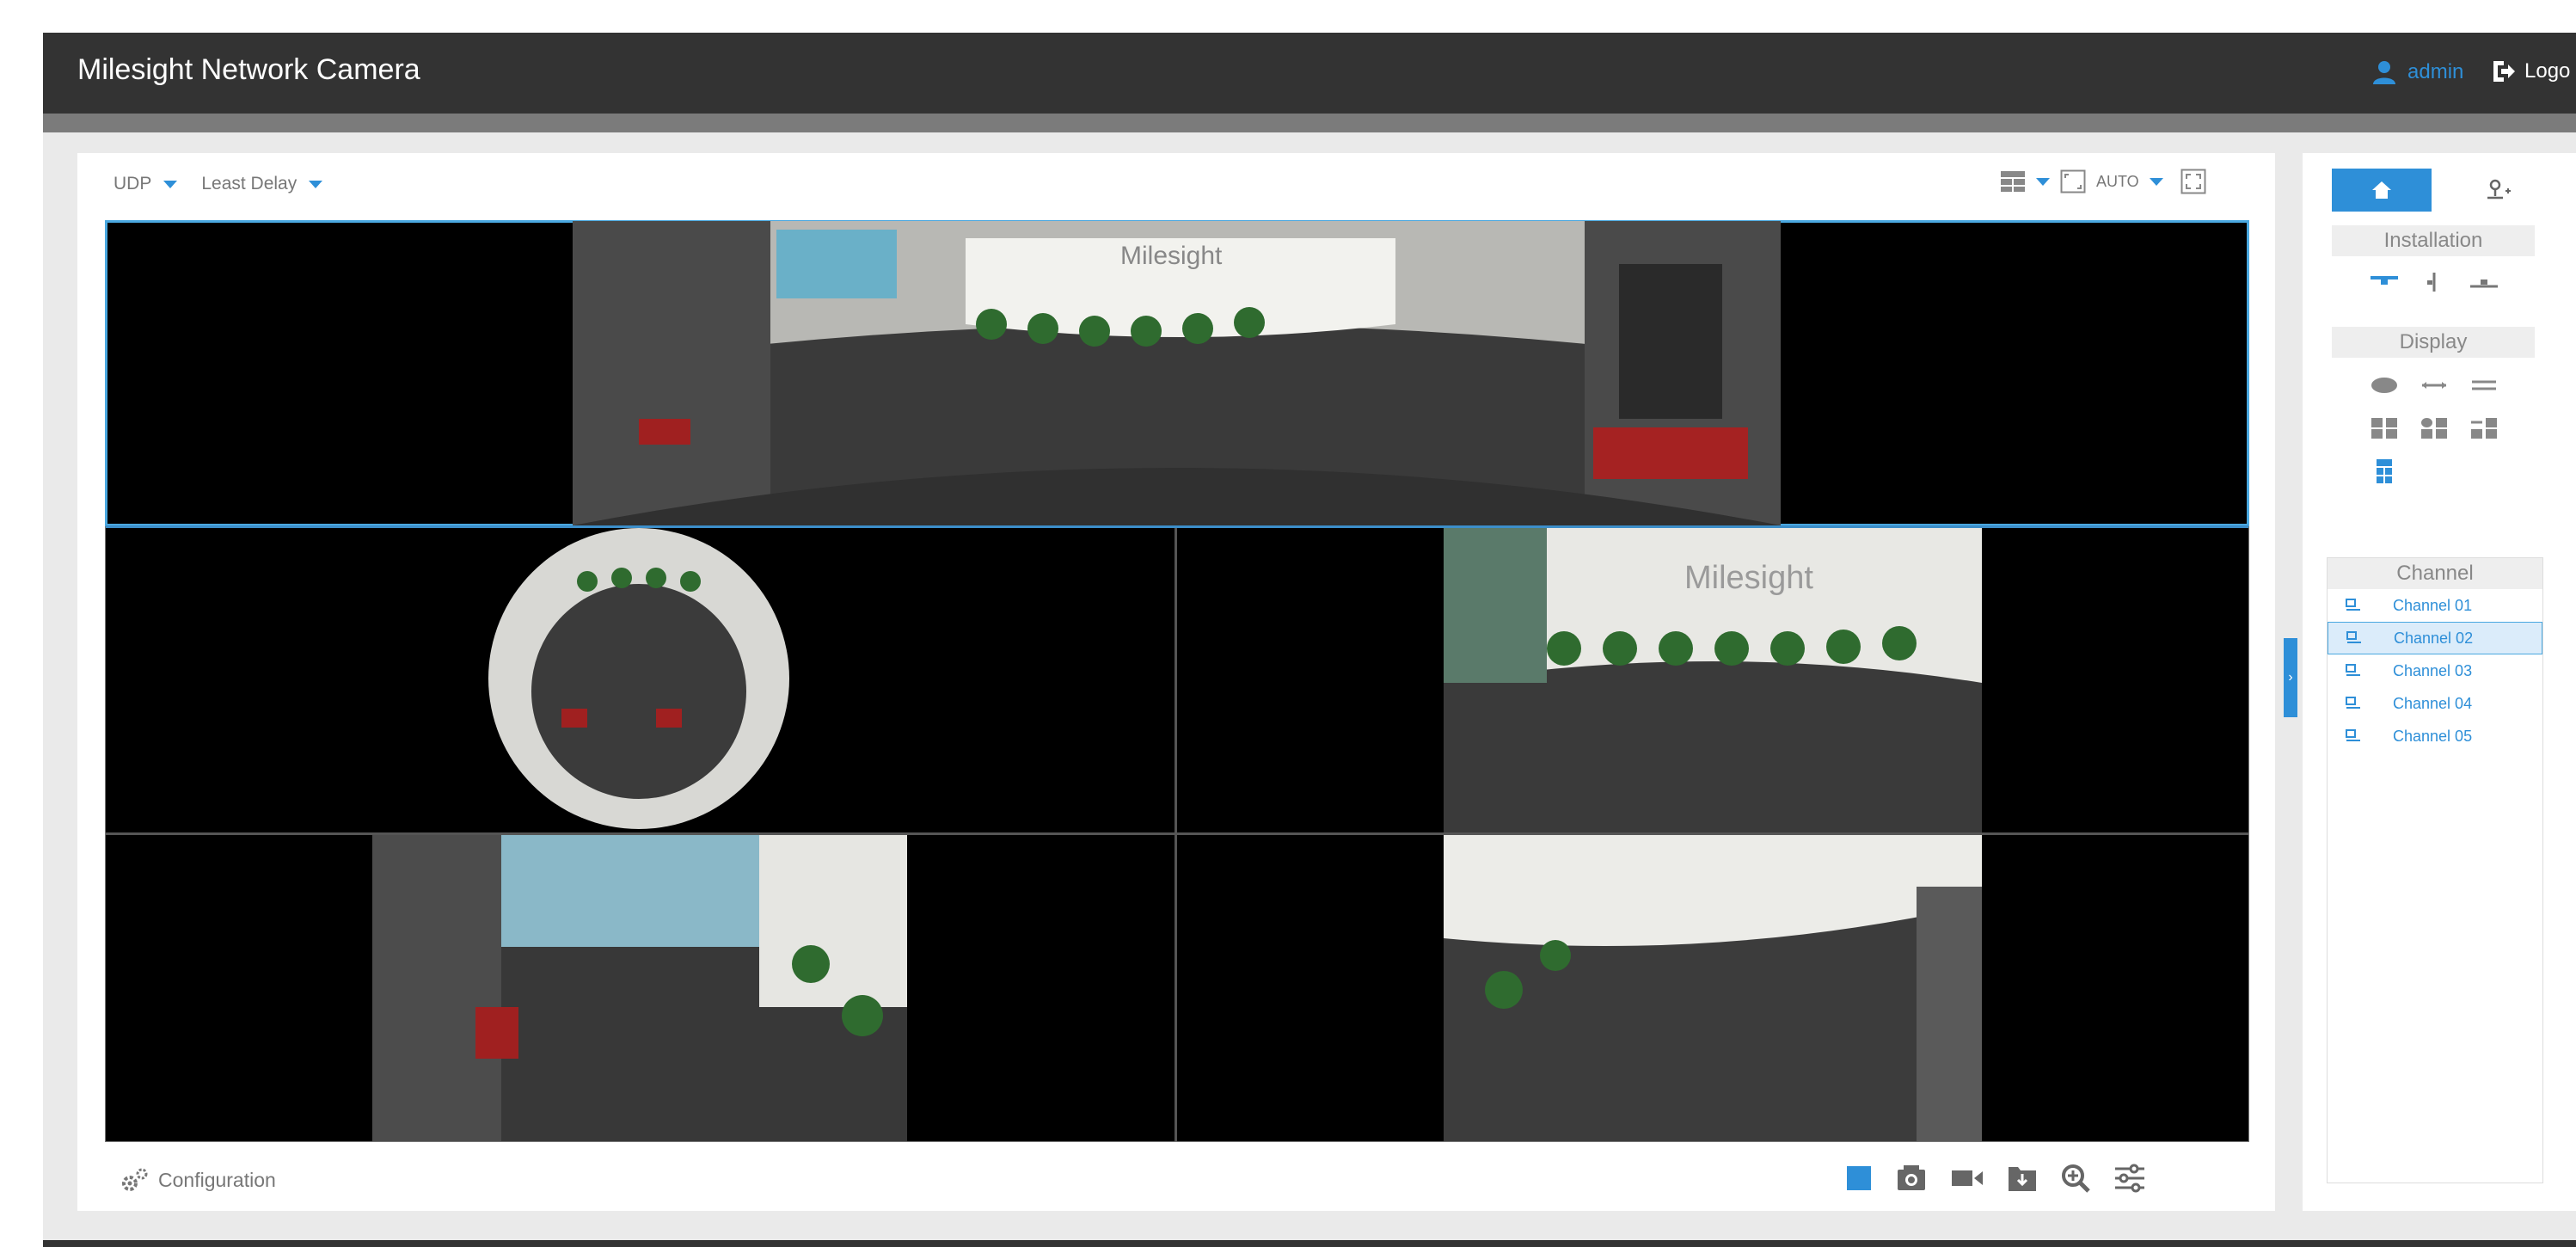 This screenshot has height=1247, width=2576. Describe the element at coordinates (2193, 181) in the screenshot. I see `fullscreen-icon` at that location.